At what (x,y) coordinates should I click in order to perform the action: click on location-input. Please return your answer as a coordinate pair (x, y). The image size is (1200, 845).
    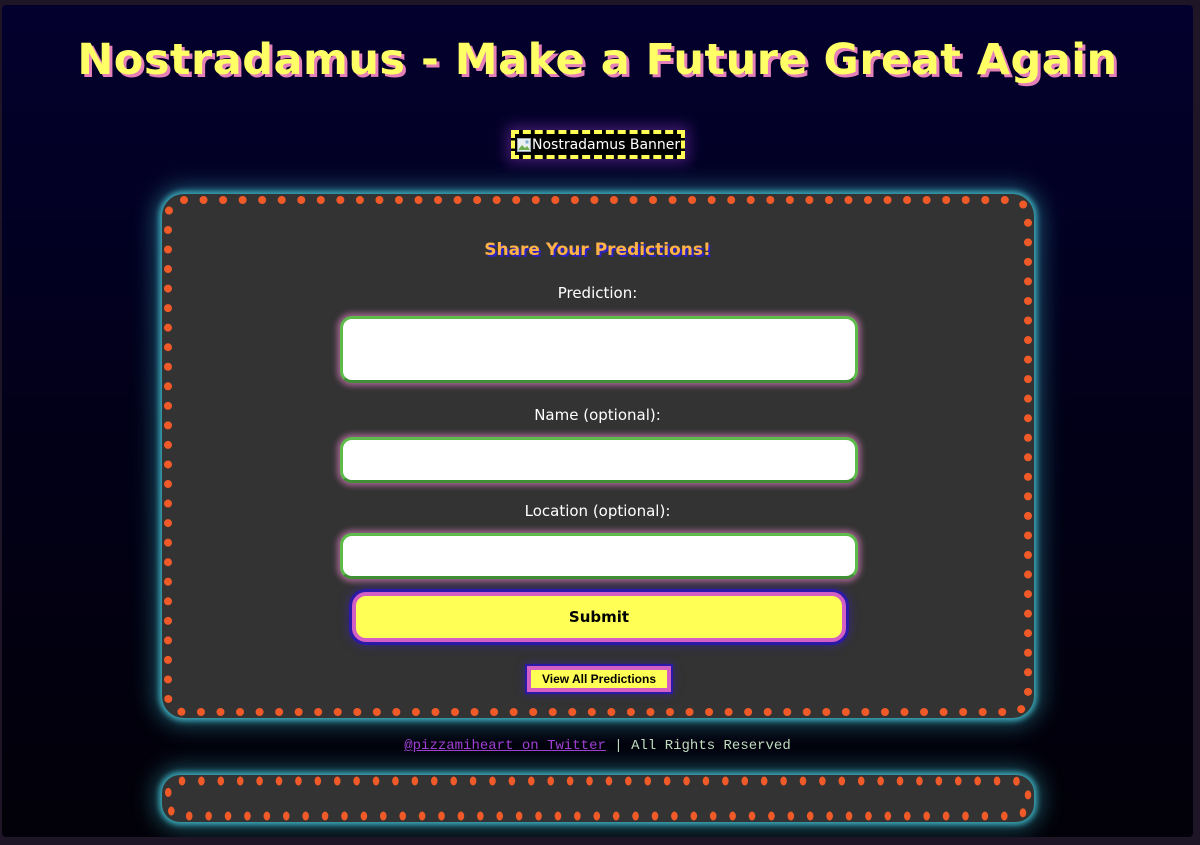
    Looking at the image, I should click on (599, 556).